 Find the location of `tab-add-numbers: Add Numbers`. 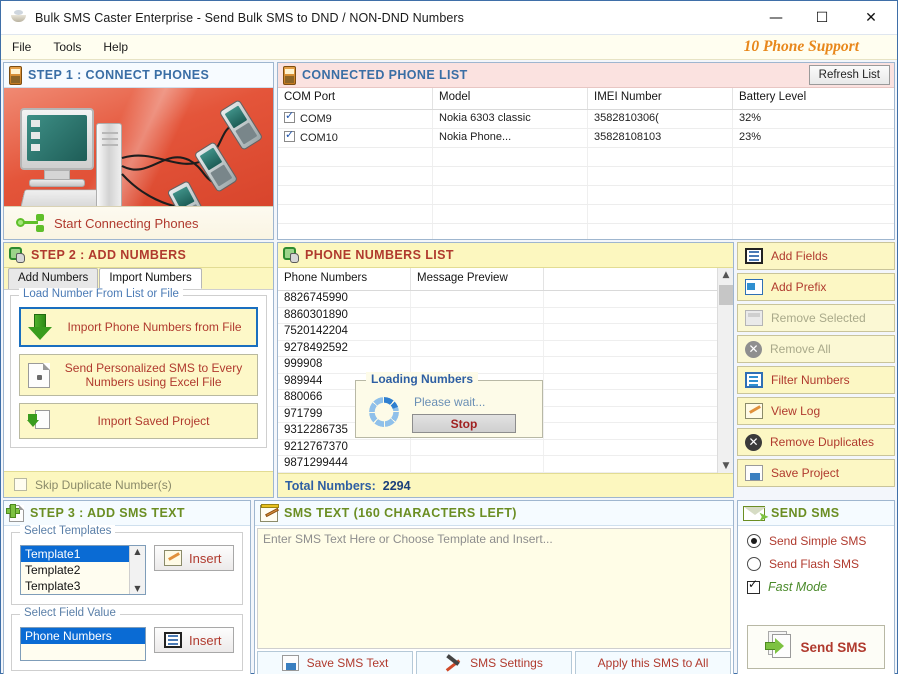

tab-add-numbers: Add Numbers is located at coordinates (53, 278).